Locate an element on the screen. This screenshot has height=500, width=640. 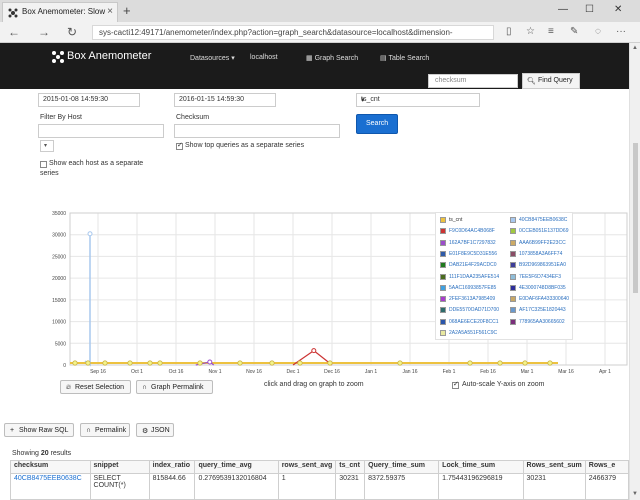
forward-arrow-icon: → is located at coordinates (44, 32).